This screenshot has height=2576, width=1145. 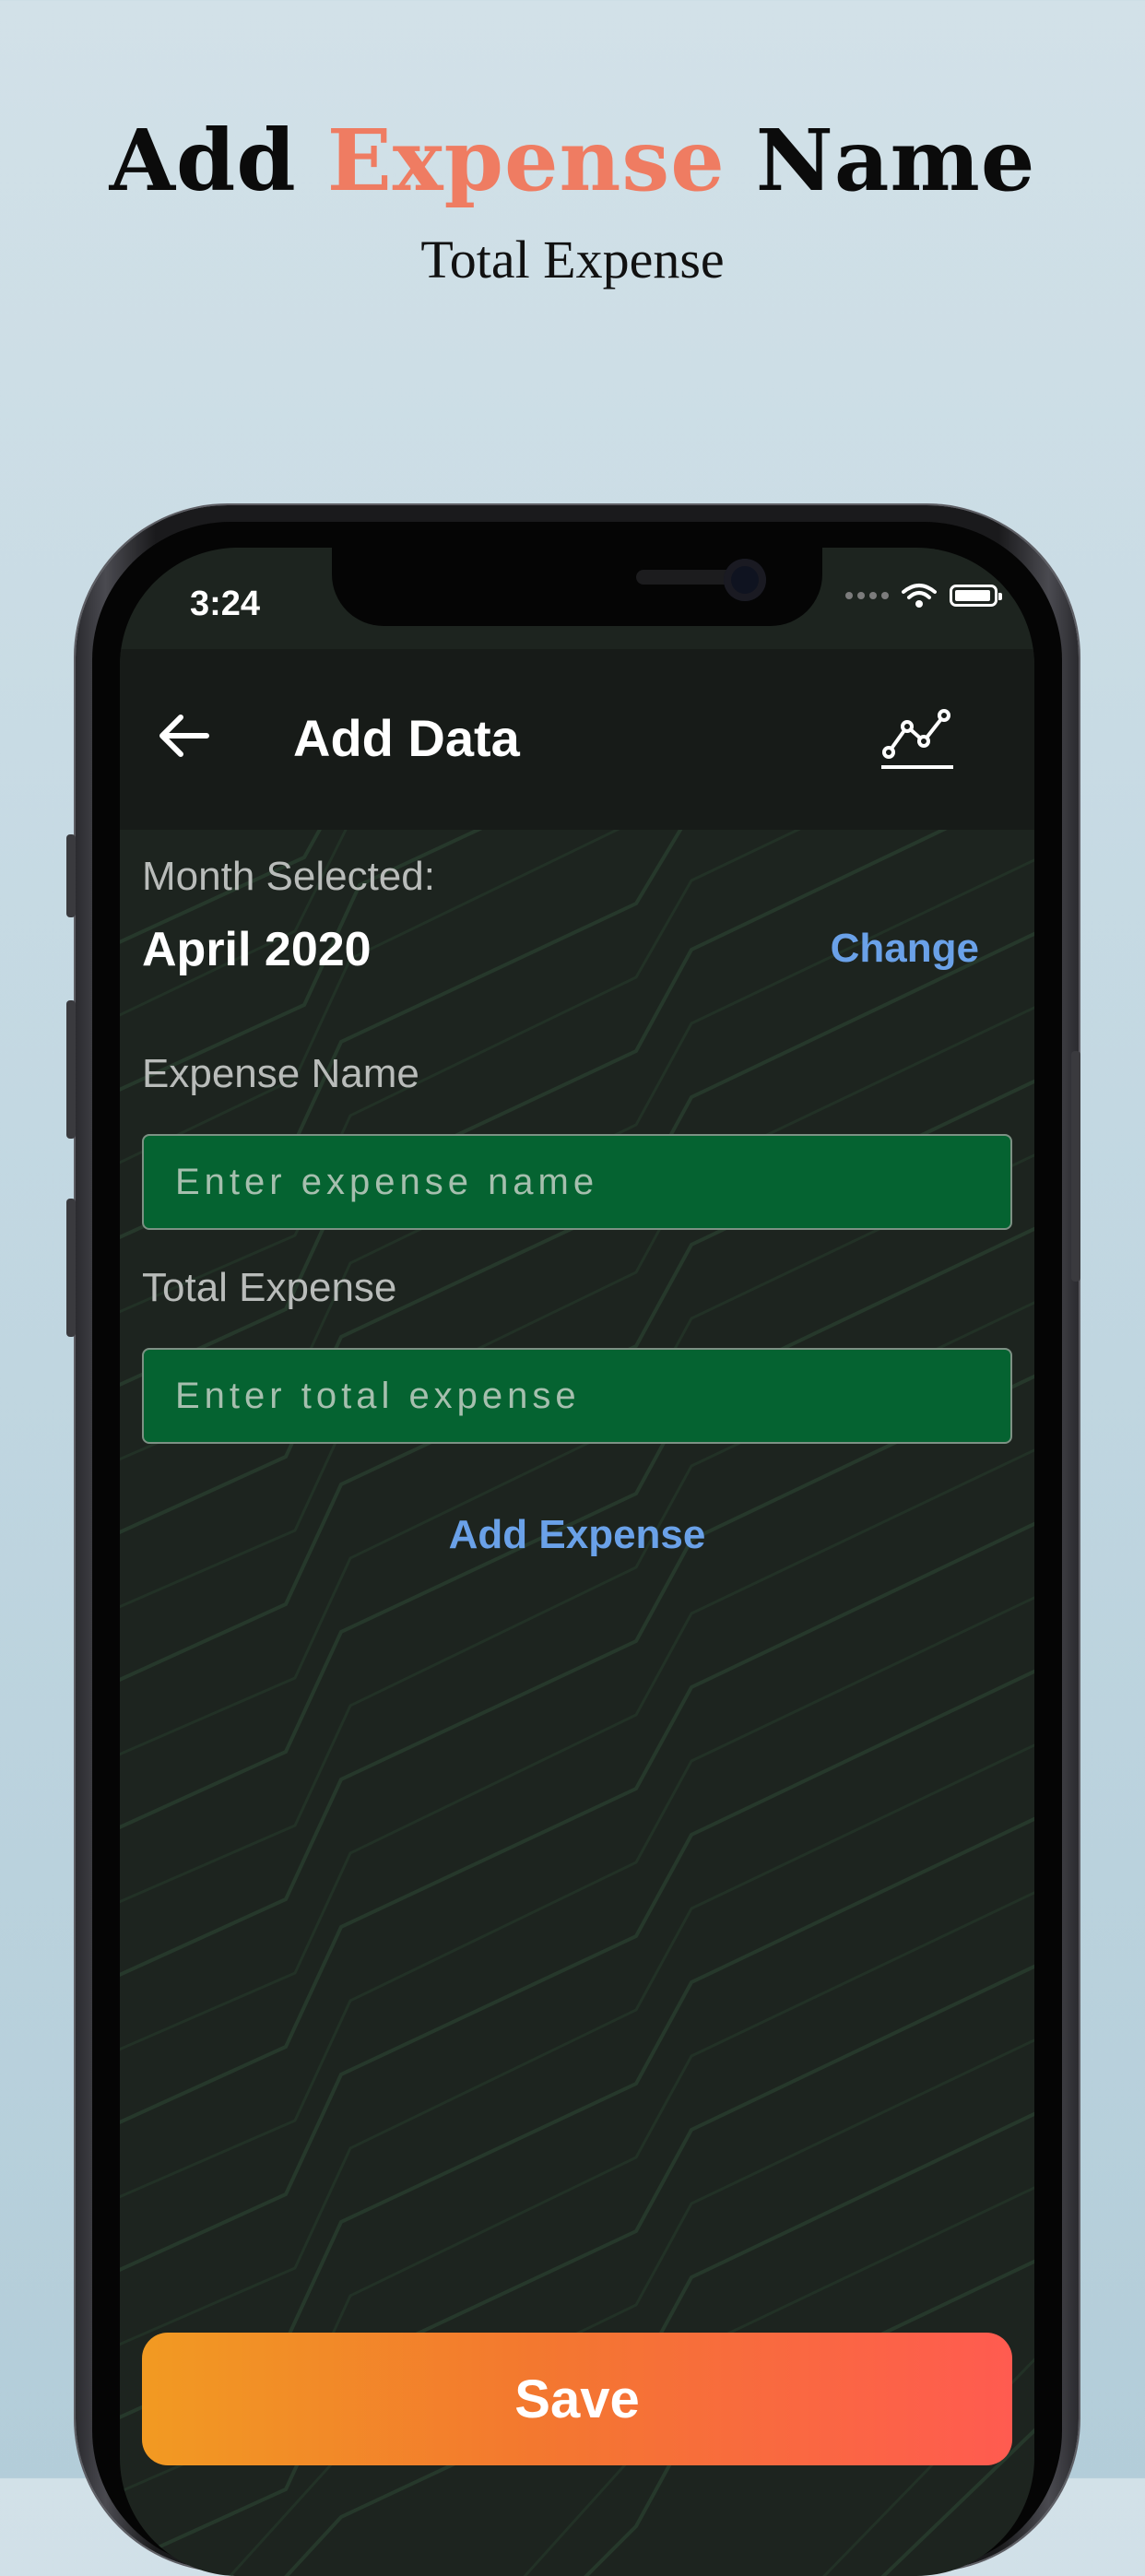 I want to click on line-chart-icon, so click(x=917, y=736).